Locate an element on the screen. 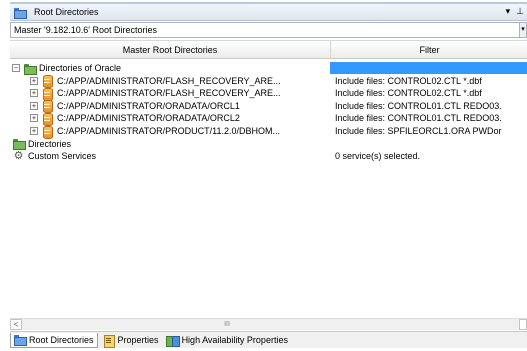 This screenshot has width=527, height=351. chevron-down-icon: ▾ is located at coordinates (522, 30).